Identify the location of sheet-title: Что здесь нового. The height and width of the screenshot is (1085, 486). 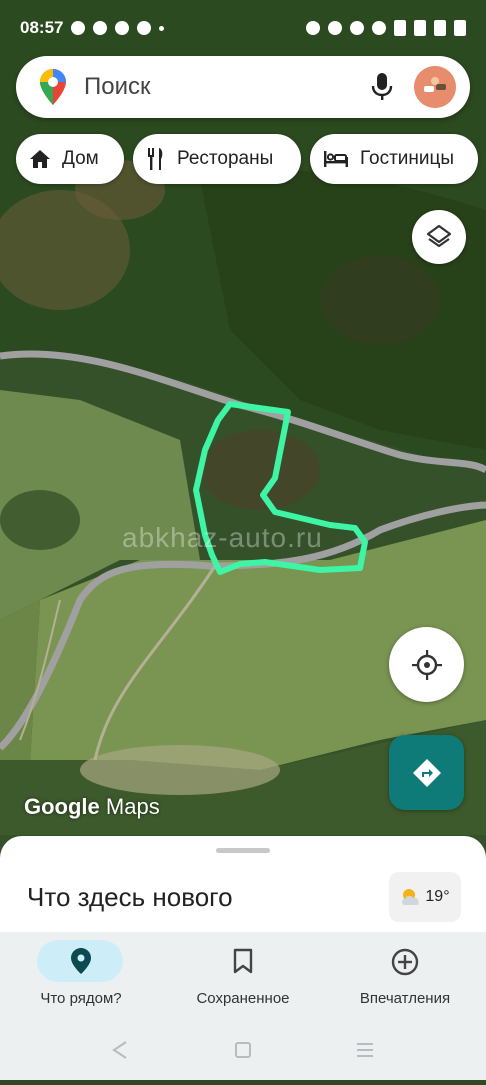
(130, 897).